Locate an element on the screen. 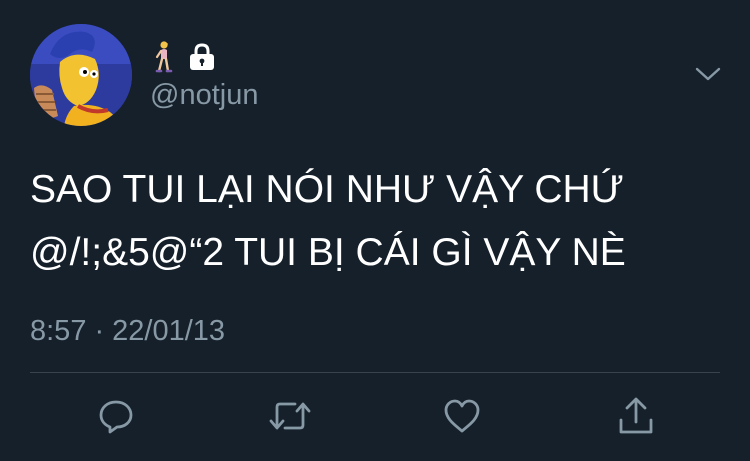  like-button is located at coordinates (462, 416).